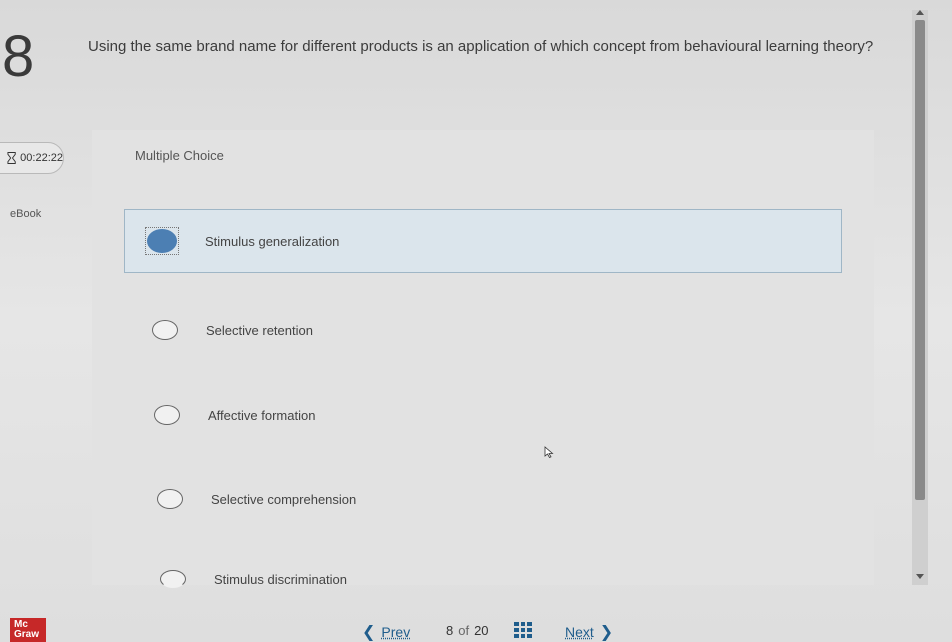 This screenshot has width=952, height=642. Describe the element at coordinates (464, 630) in the screenshot. I see `of-label: of` at that location.